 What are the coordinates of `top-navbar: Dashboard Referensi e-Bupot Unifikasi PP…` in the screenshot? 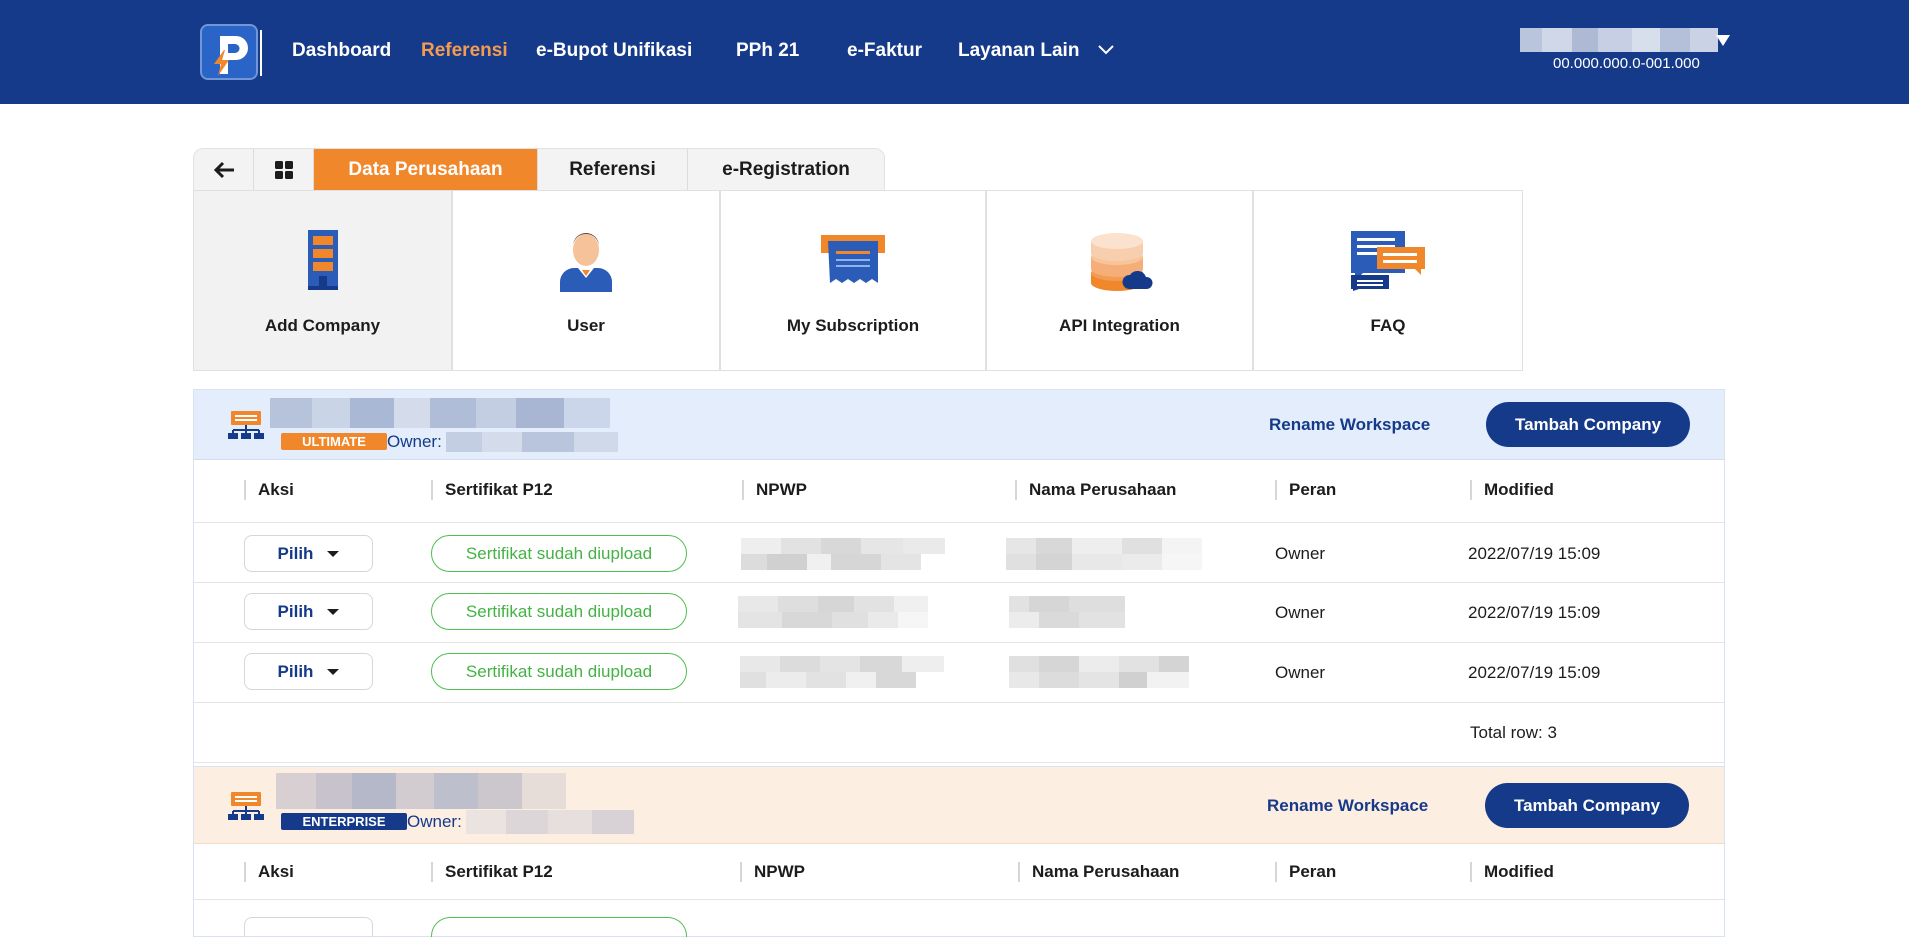 It's located at (954, 52).